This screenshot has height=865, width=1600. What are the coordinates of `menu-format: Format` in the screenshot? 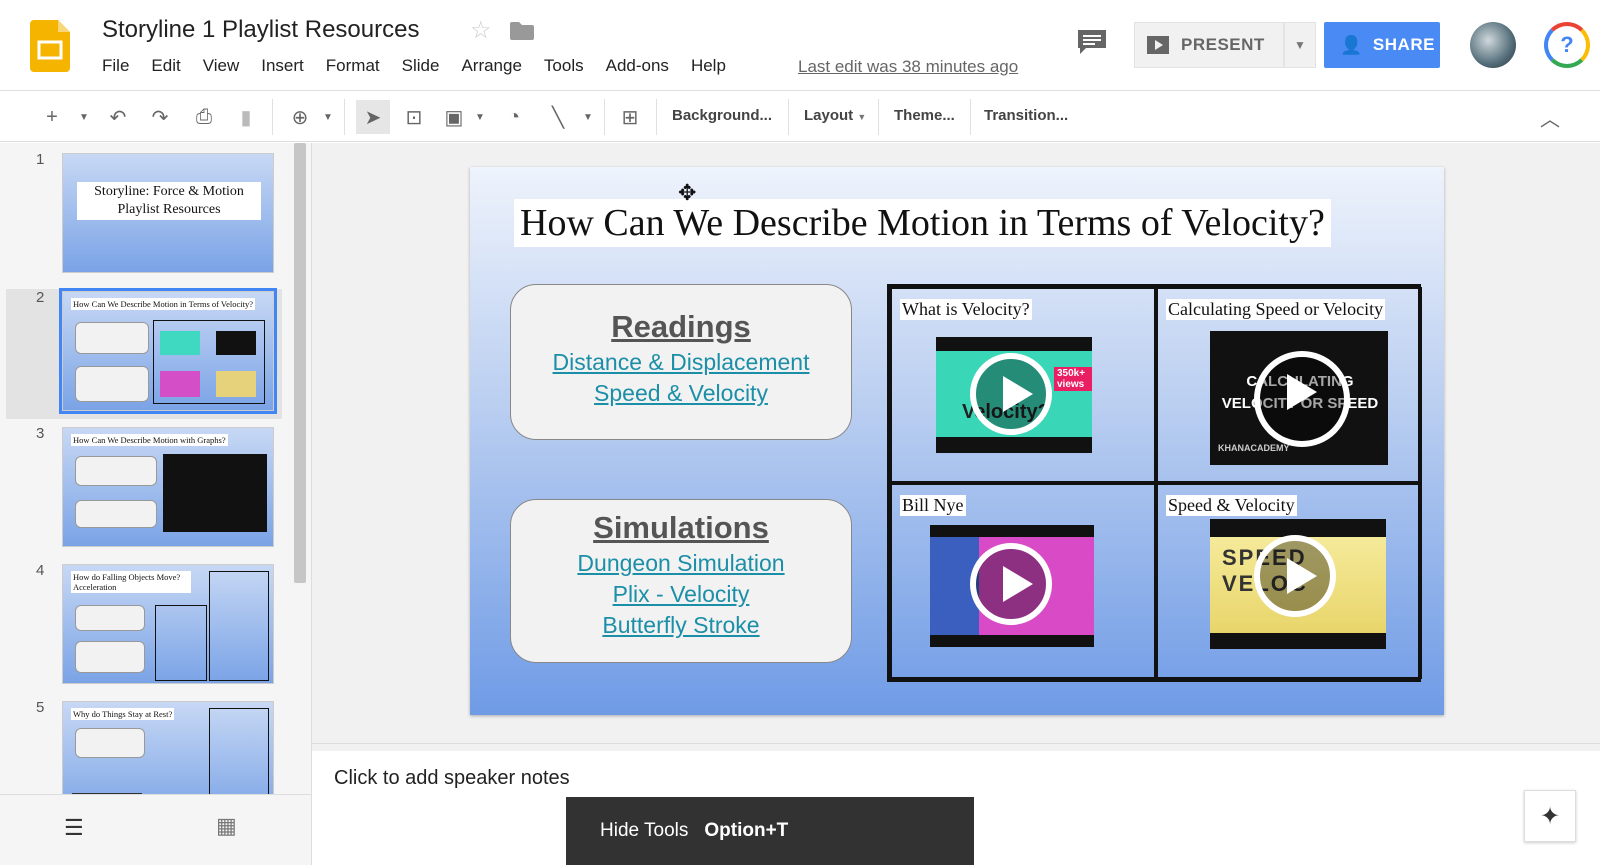 It's located at (353, 66).